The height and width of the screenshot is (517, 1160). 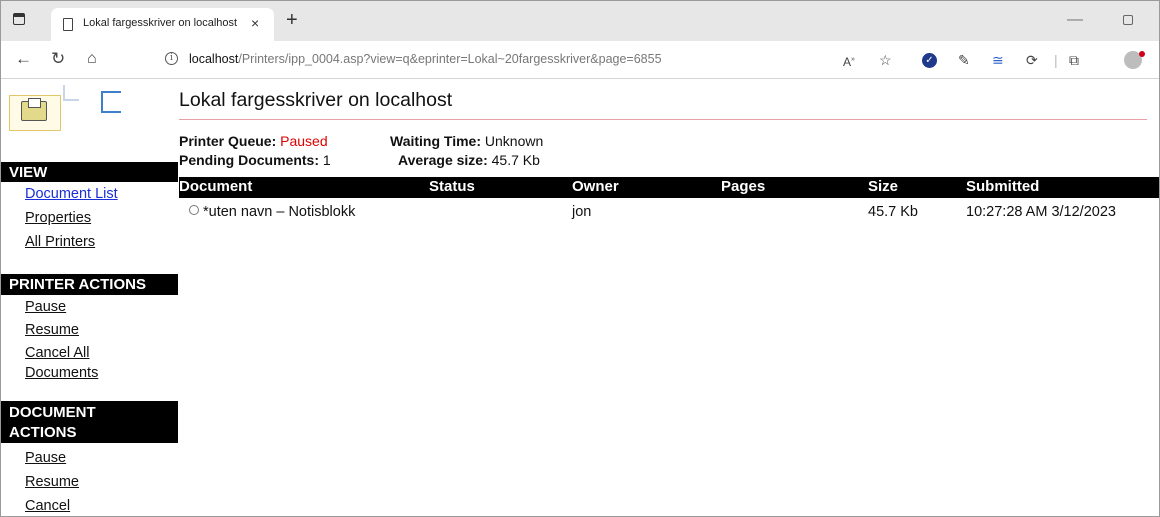 What do you see at coordinates (61, 373) in the screenshot?
I see `cancel-all-documents-link: Documents` at bounding box center [61, 373].